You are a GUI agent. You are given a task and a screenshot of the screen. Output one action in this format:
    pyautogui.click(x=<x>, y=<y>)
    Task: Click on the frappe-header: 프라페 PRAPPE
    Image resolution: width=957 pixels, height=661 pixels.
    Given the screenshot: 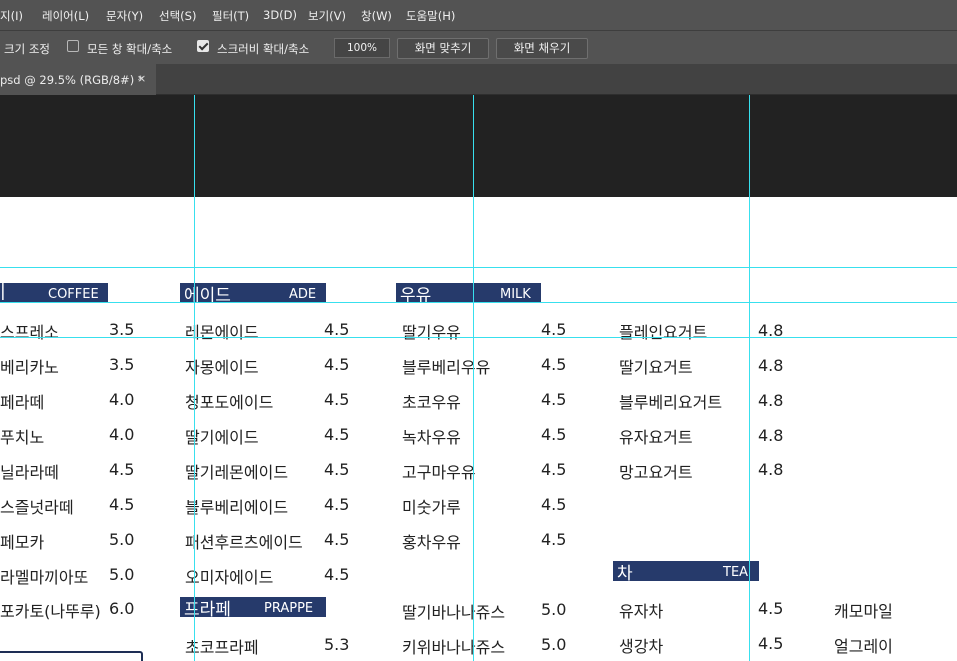 What is the action you would take?
    pyautogui.click(x=253, y=608)
    